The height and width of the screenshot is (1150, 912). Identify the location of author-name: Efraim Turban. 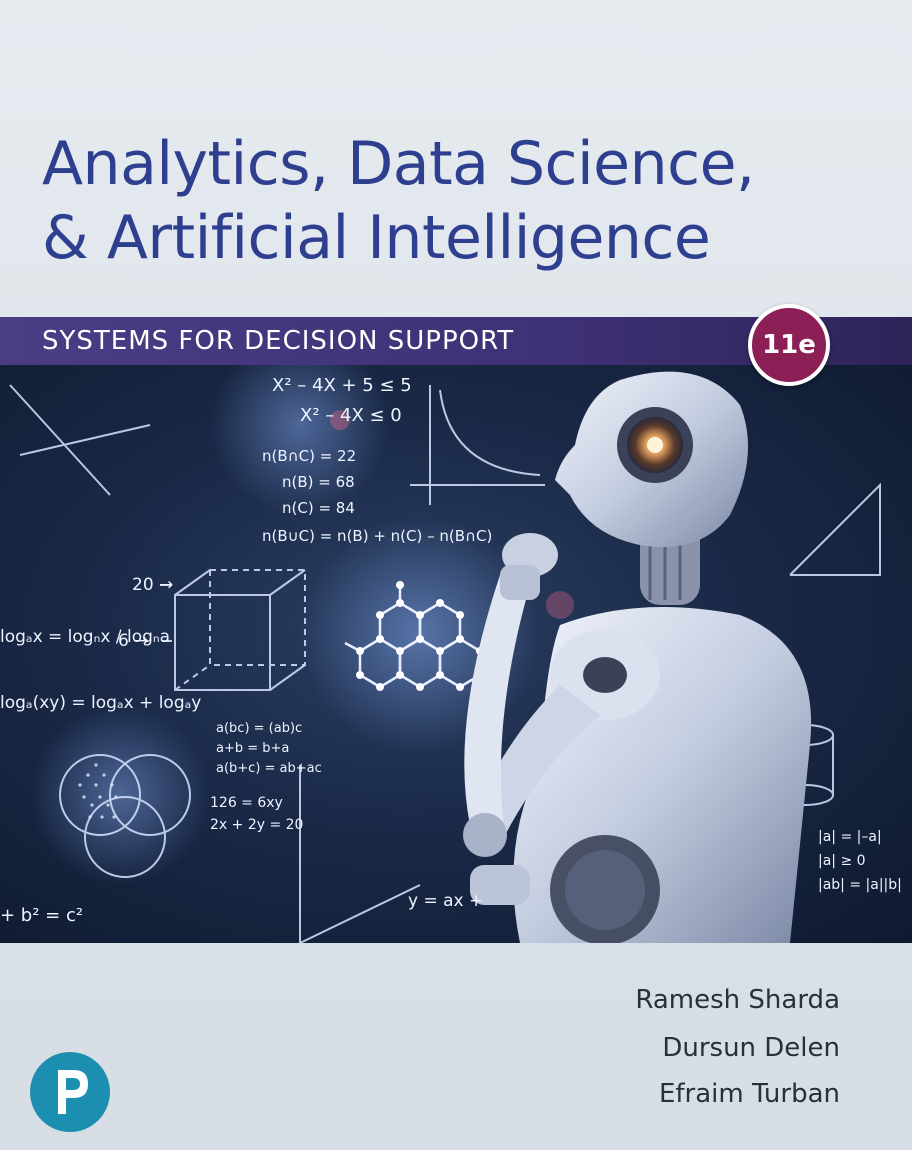
(749, 1094).